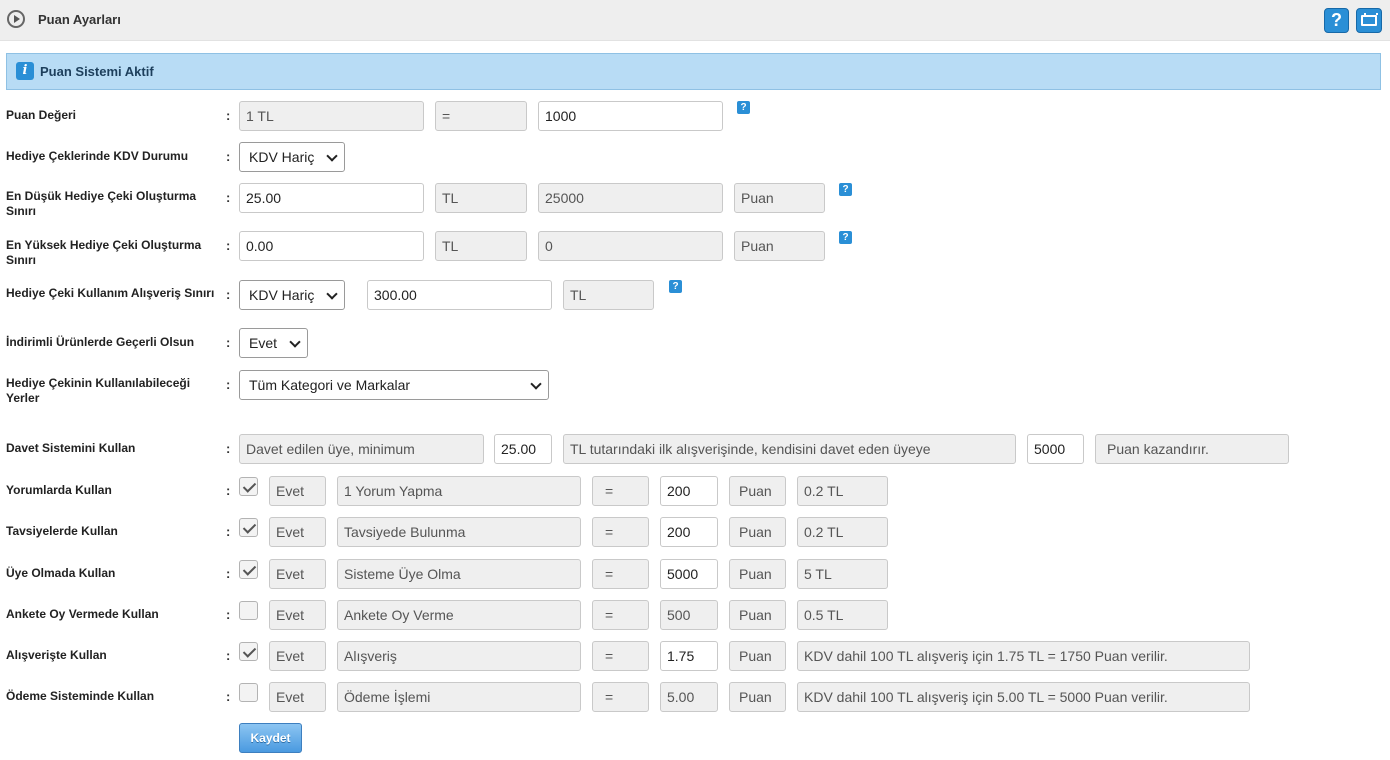 The height and width of the screenshot is (760, 1390). Describe the element at coordinates (97, 156) in the screenshot. I see `label-kdv-durumu: Hediye Çeklerinde KDV Durumu` at that location.